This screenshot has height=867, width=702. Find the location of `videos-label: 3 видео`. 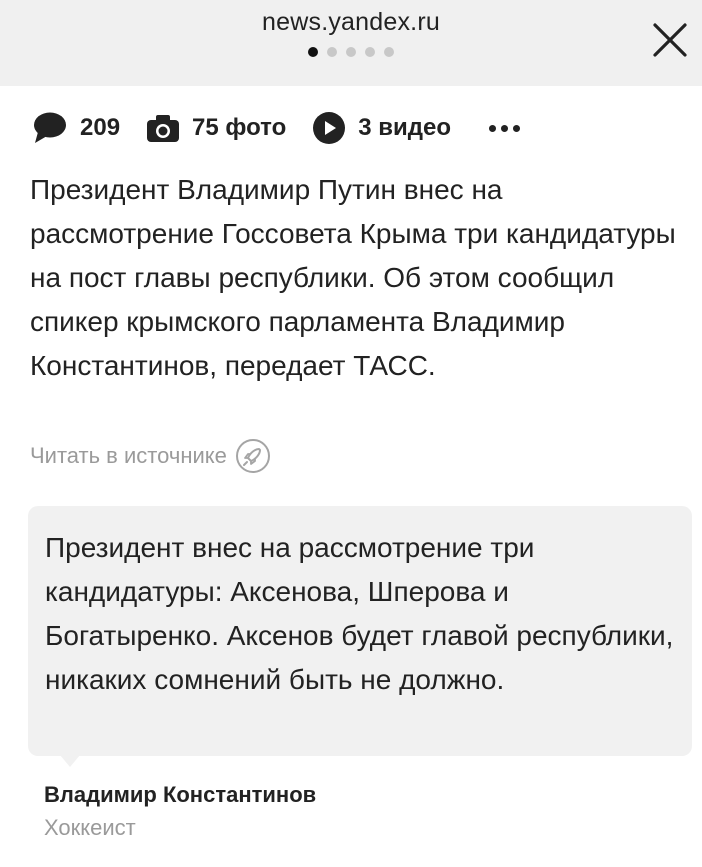

videos-label: 3 видео is located at coordinates (405, 127).